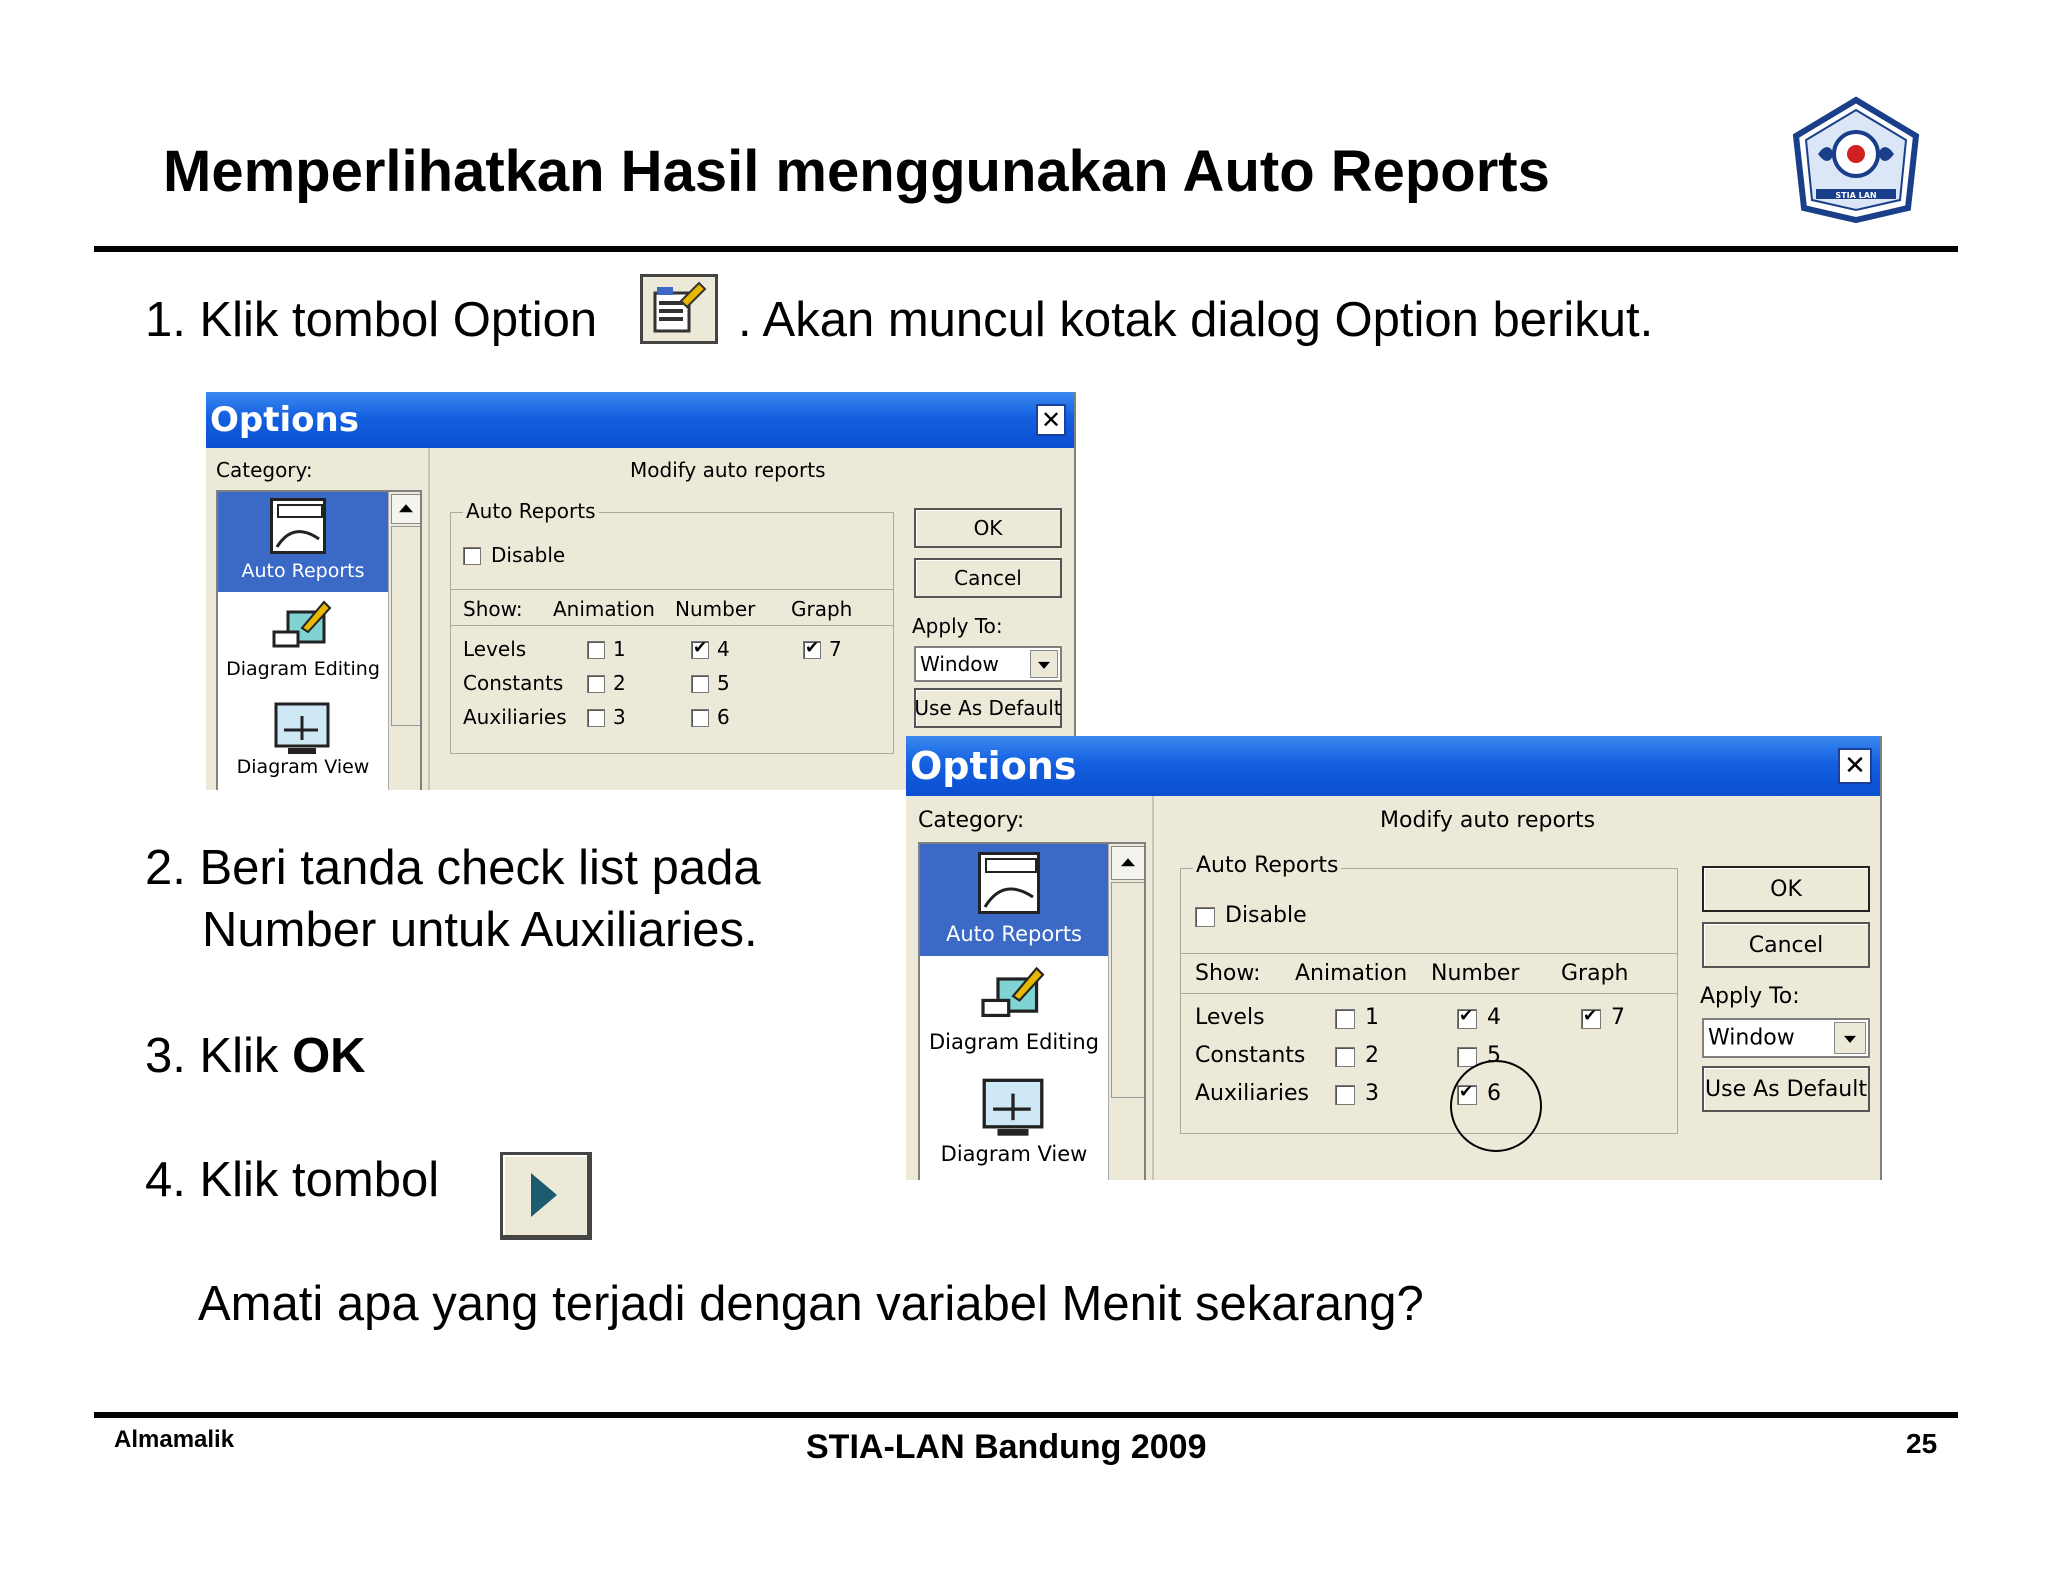 The height and width of the screenshot is (1582, 2048). I want to click on footer-rule, so click(1026, 1415).